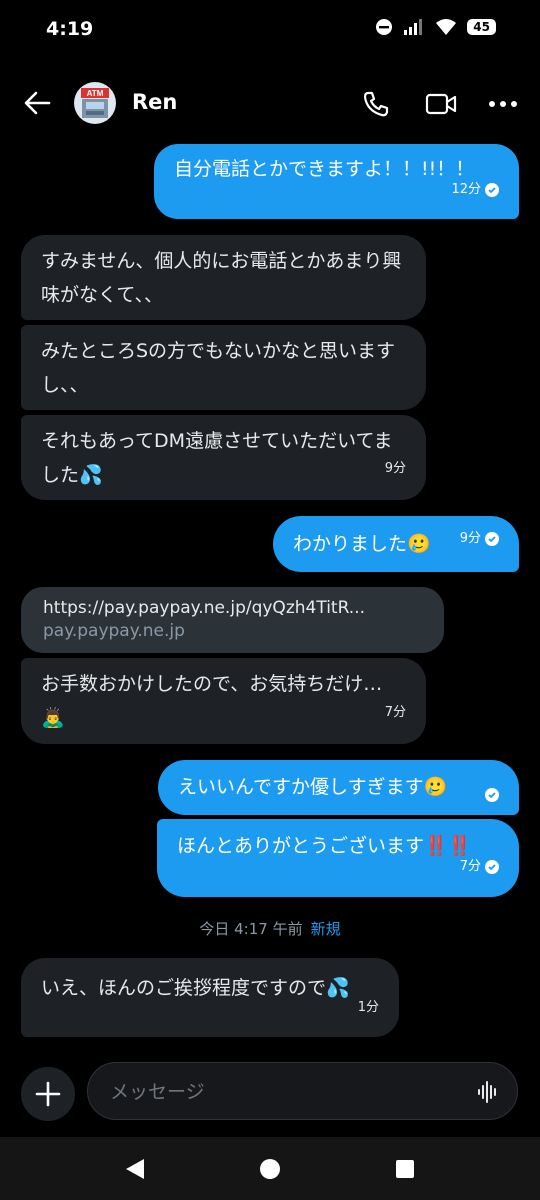 This screenshot has height=1200, width=540. Describe the element at coordinates (324, 846) in the screenshot. I see `message-text: ほんとありがとうございます‼️‼️` at that location.